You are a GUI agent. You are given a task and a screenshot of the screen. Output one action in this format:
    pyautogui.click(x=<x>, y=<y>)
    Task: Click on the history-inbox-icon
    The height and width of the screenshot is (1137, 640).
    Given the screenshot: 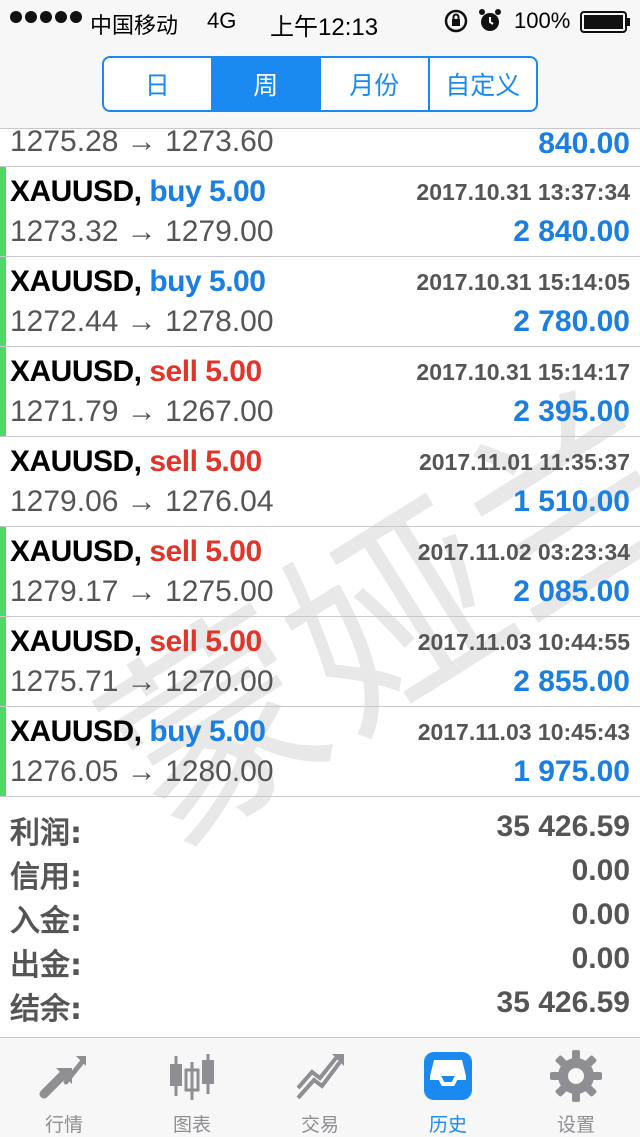 What is the action you would take?
    pyautogui.click(x=448, y=1078)
    